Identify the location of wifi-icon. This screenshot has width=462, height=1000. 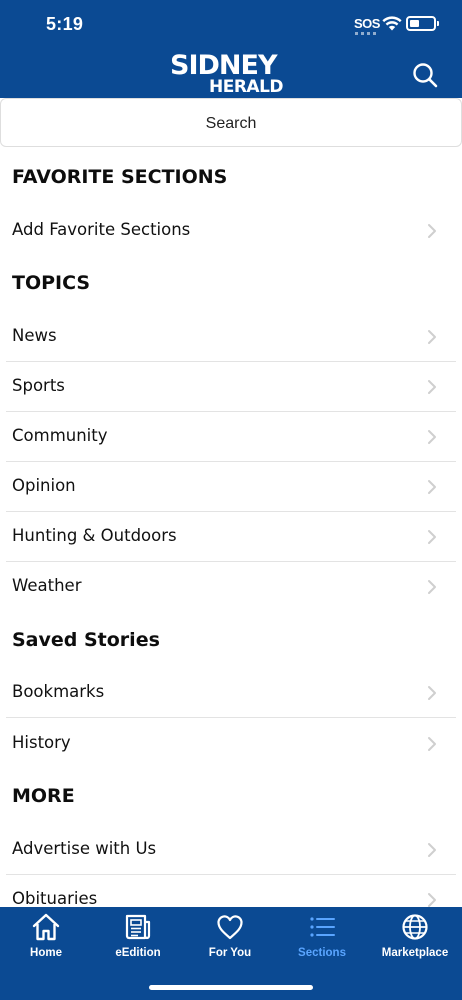
(392, 23).